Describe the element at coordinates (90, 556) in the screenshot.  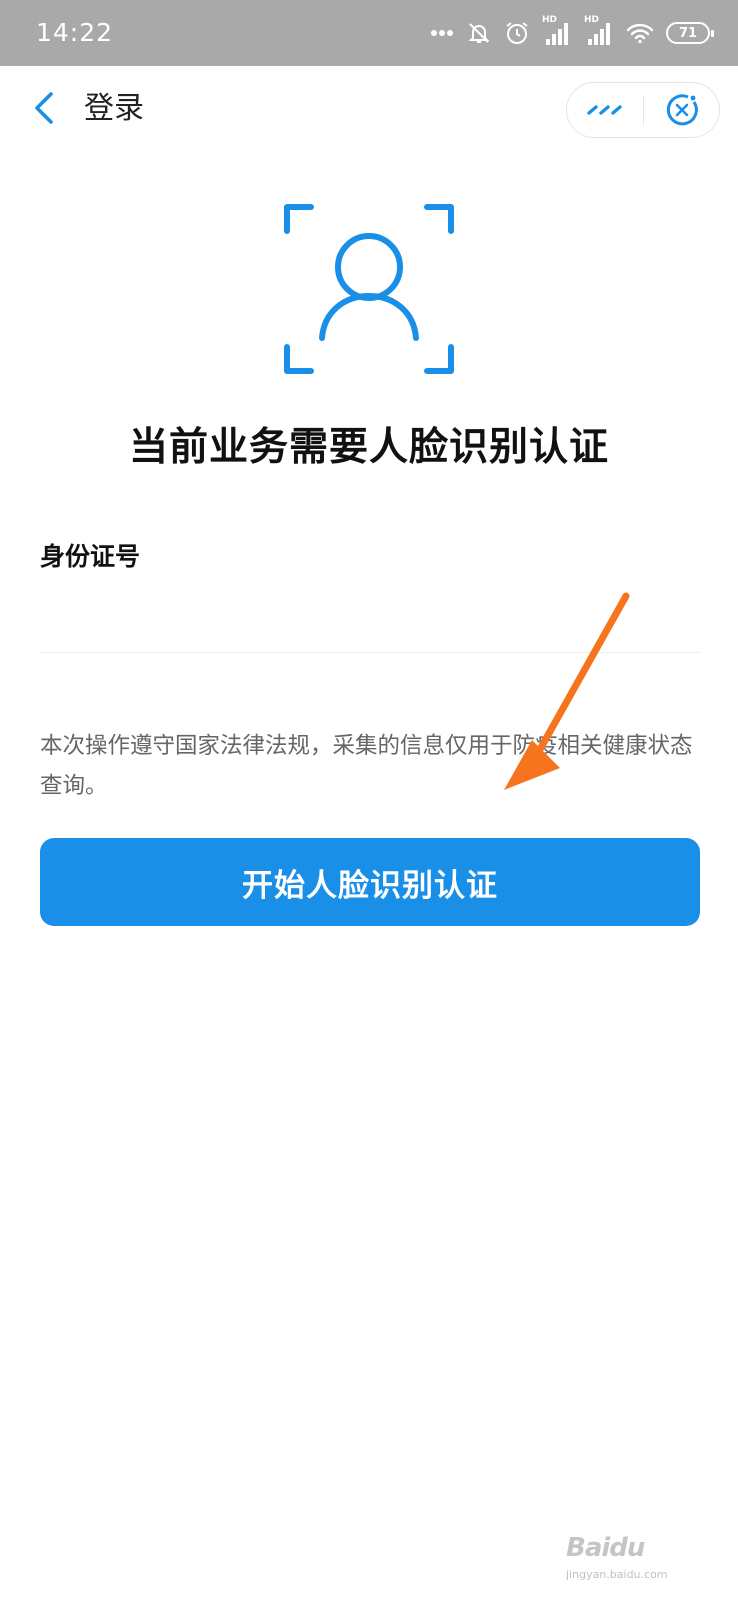
I see `id-number-label: 身份证号` at that location.